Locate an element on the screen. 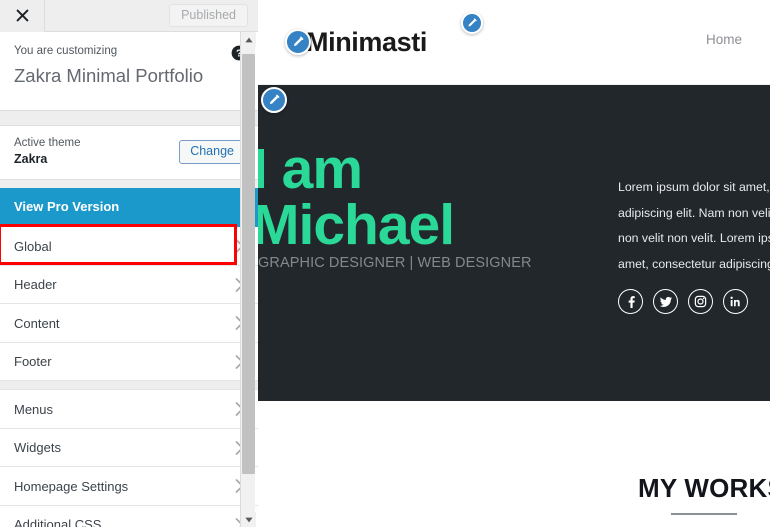 Image resolution: width=770 pixels, height=527 pixels. sidebar-item-footer: Footer is located at coordinates (129, 362).